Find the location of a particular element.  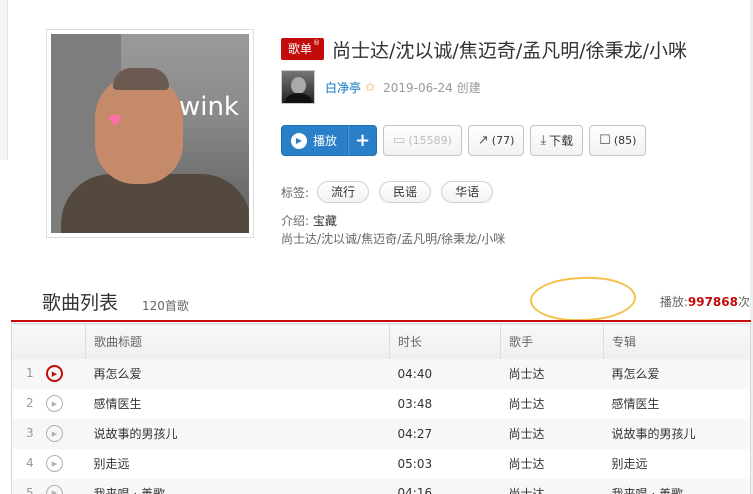

song-duration: 05:03 is located at coordinates (445, 463).